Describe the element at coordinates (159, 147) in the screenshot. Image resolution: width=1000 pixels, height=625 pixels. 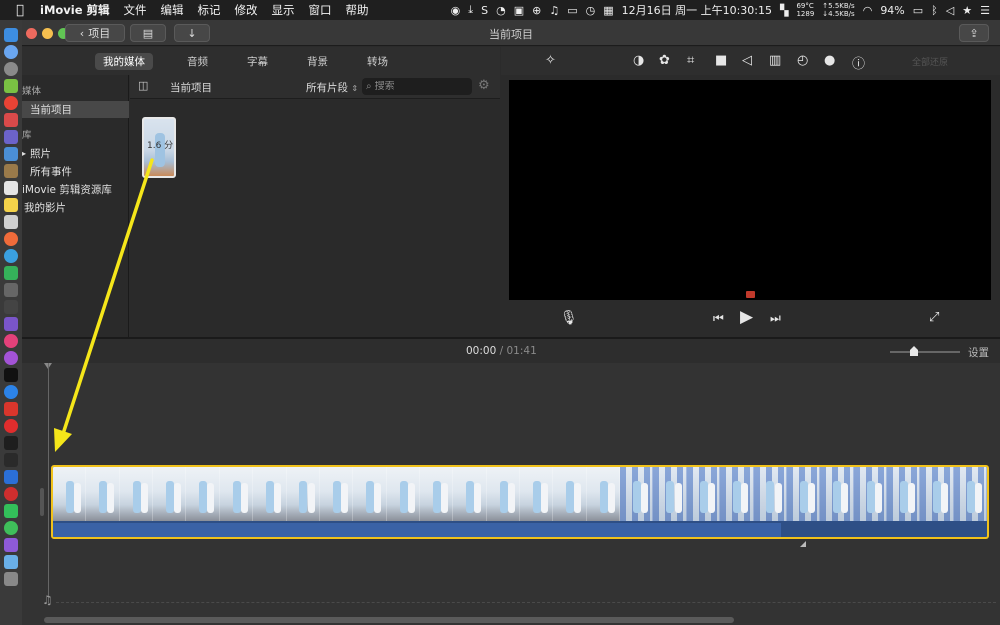
I see `media-clip-thumbnail: 1.6 分` at that location.